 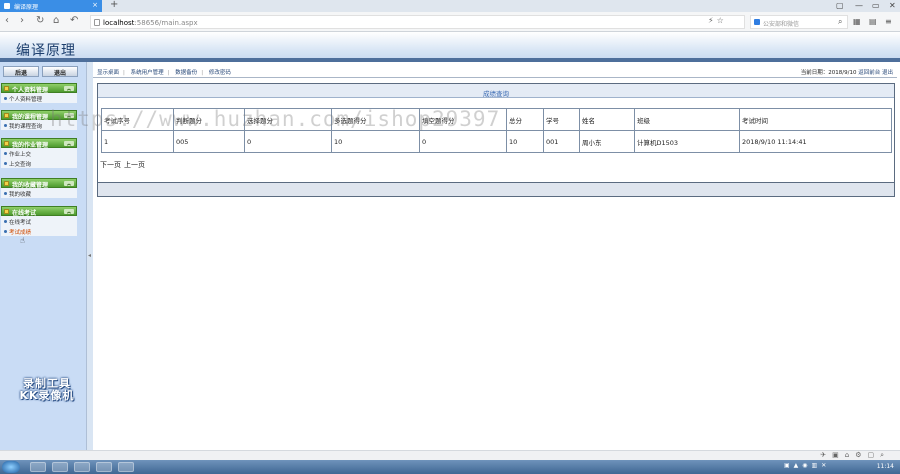 What do you see at coordinates (22, 20) in the screenshot?
I see `forward-arrow-icon: ›` at bounding box center [22, 20].